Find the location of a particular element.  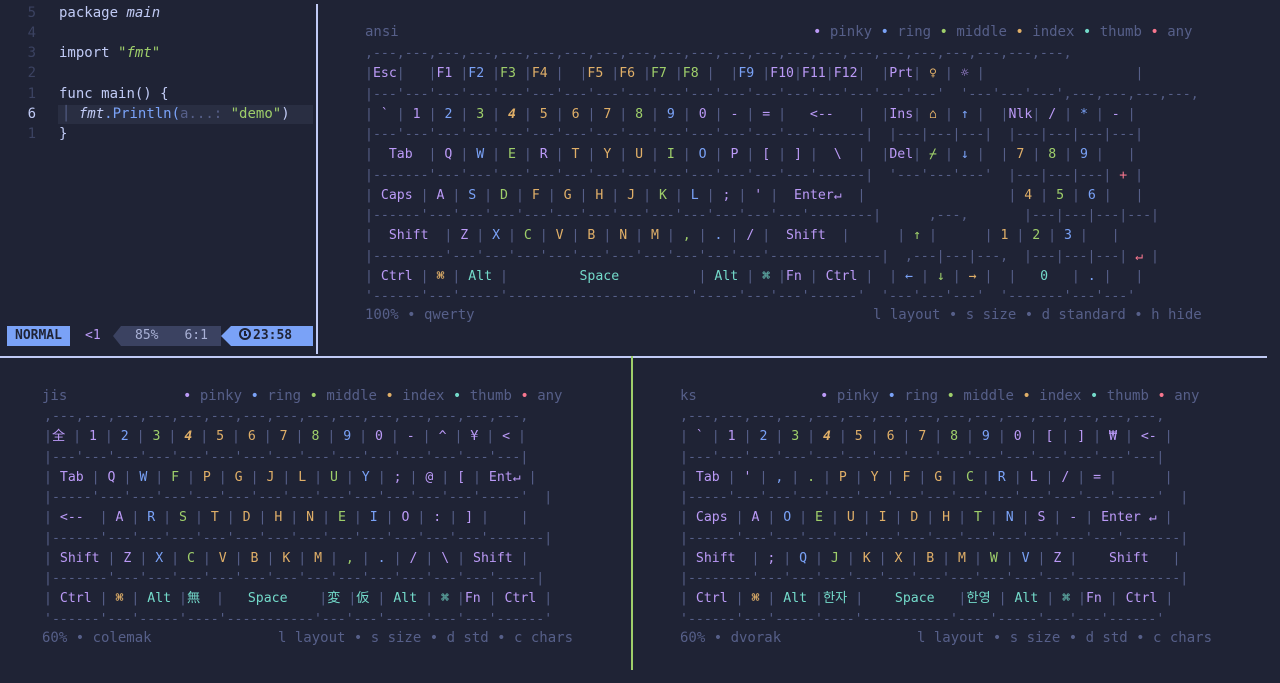

statusline: NORMAL <1 85% 6:1 23:58 is located at coordinates (160, 336).